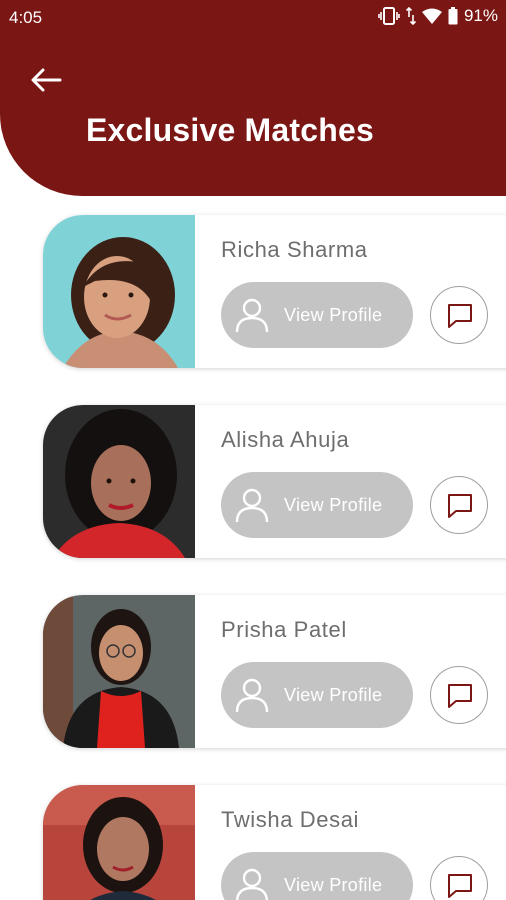 The image size is (506, 900). Describe the element at coordinates (290, 819) in the screenshot. I see `match-name: Twisha Desai` at that location.